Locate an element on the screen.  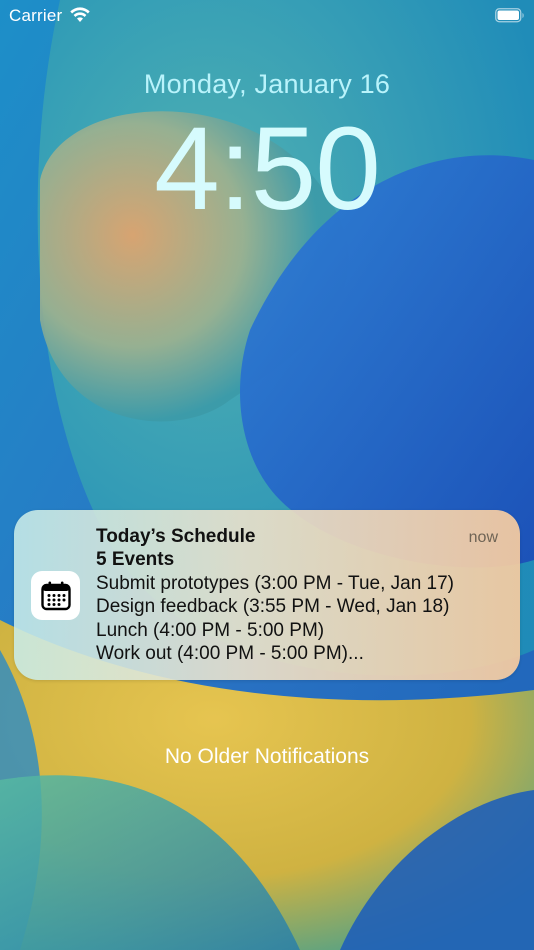
battery-icon is located at coordinates (510, 18).